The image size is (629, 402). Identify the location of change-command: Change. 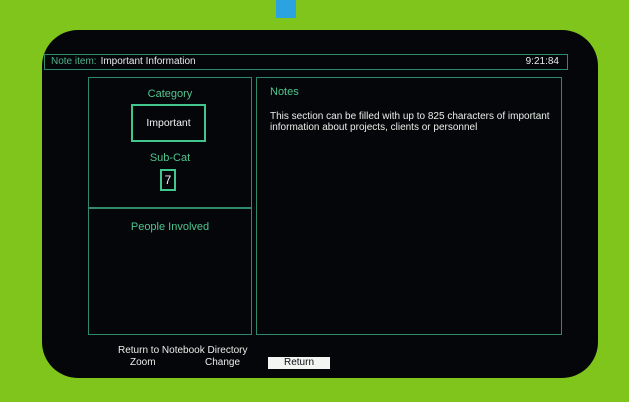
(222, 362).